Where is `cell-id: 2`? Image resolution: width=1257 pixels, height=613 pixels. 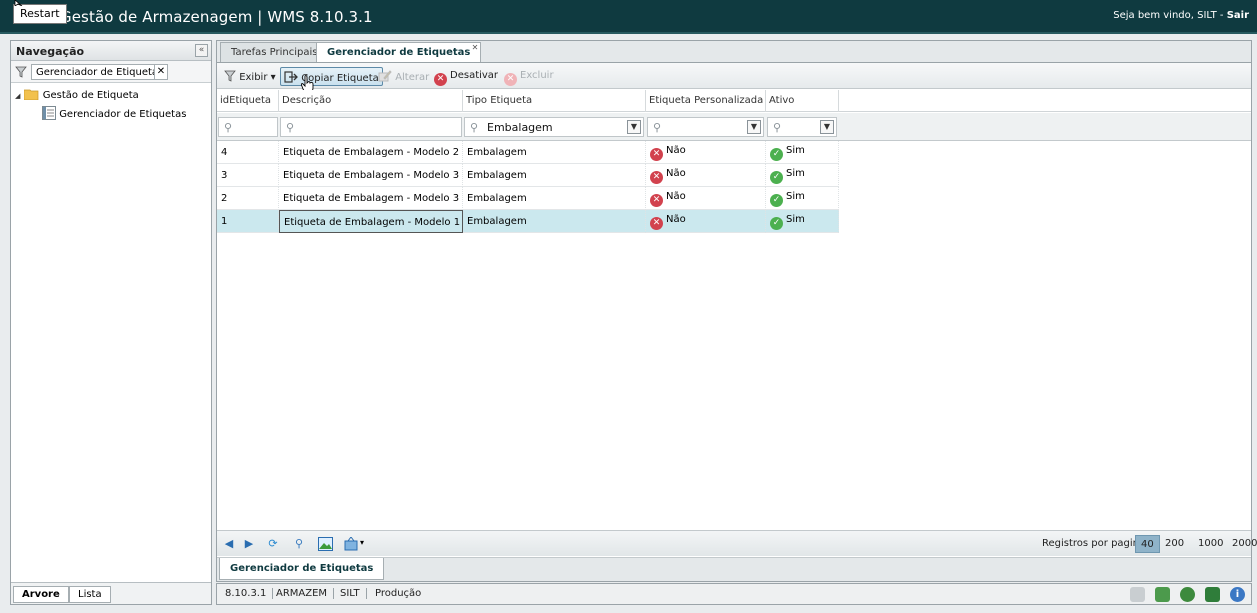 cell-id: 2 is located at coordinates (248, 198).